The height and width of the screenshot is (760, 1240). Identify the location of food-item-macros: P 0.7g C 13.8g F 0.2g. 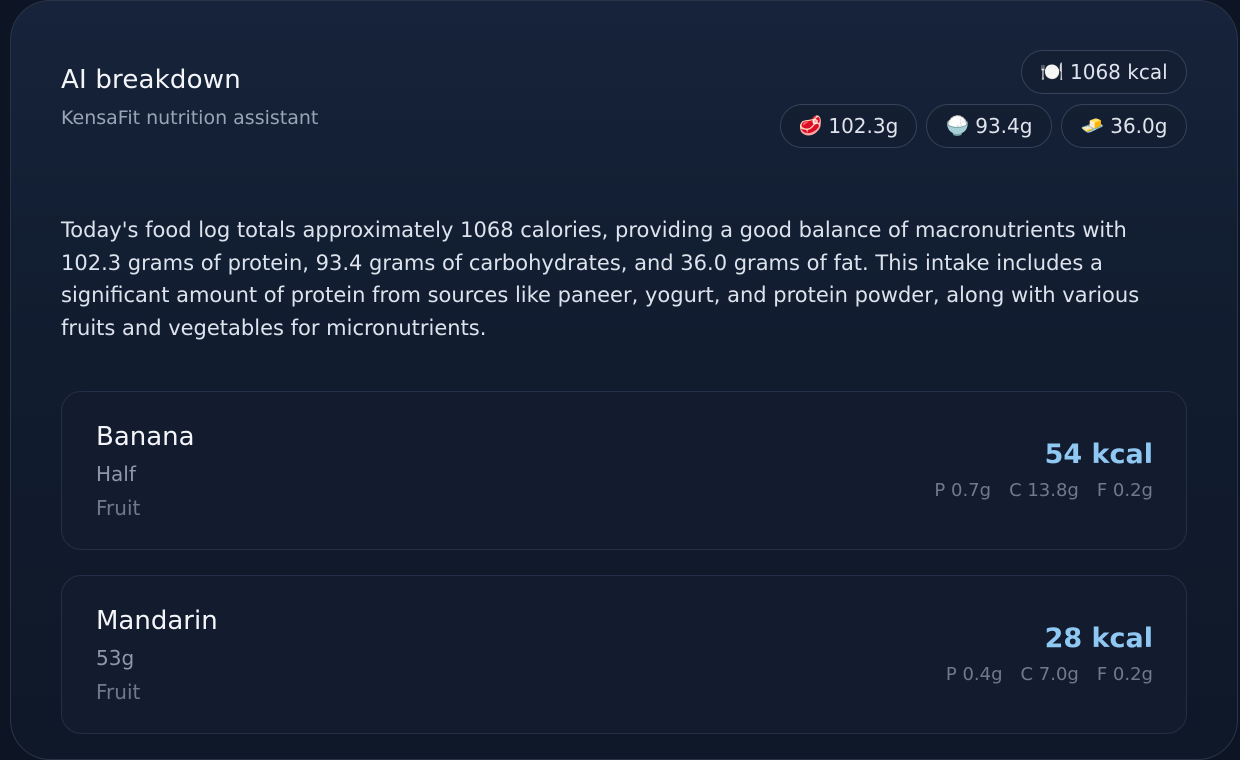
(1043, 490).